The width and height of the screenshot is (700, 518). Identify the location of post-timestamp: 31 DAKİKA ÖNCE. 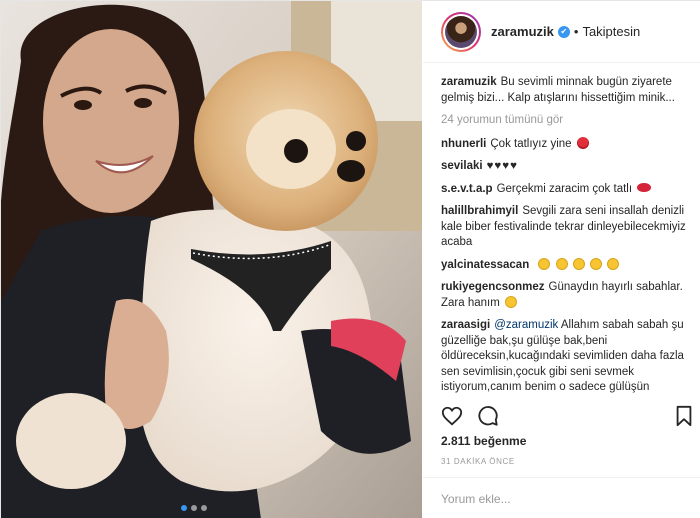
(478, 461).